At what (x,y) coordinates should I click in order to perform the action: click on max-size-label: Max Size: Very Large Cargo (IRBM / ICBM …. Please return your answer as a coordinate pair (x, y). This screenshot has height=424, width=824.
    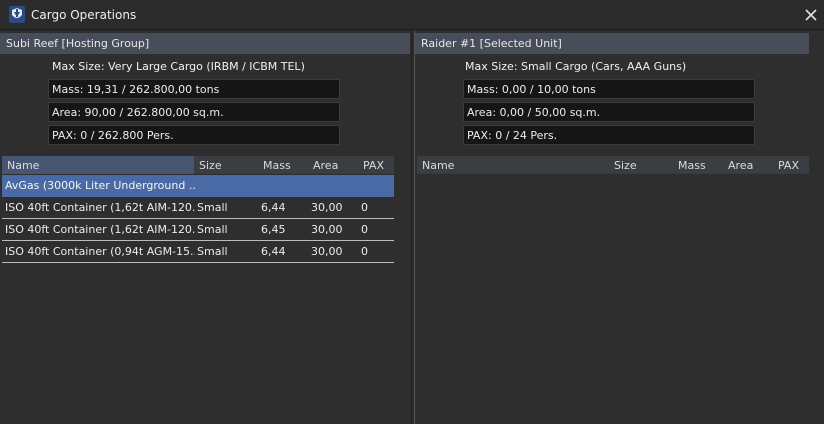
    Looking at the image, I should click on (178, 66).